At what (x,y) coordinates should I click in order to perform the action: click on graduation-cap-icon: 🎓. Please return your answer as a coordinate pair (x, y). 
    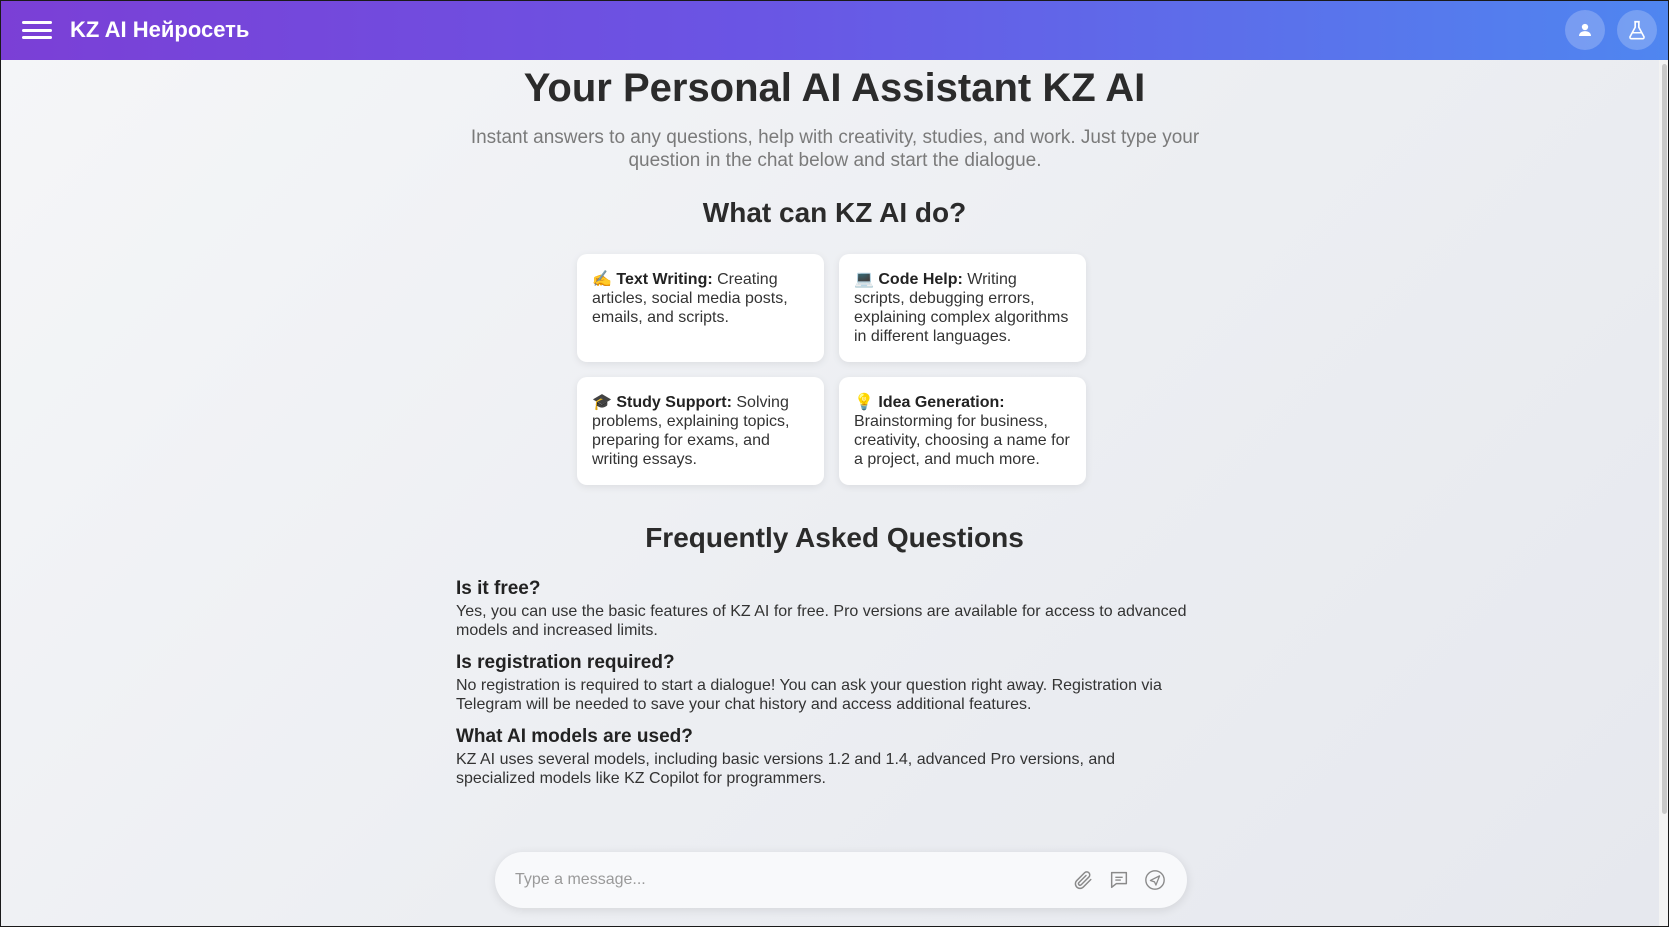
    Looking at the image, I should click on (602, 402).